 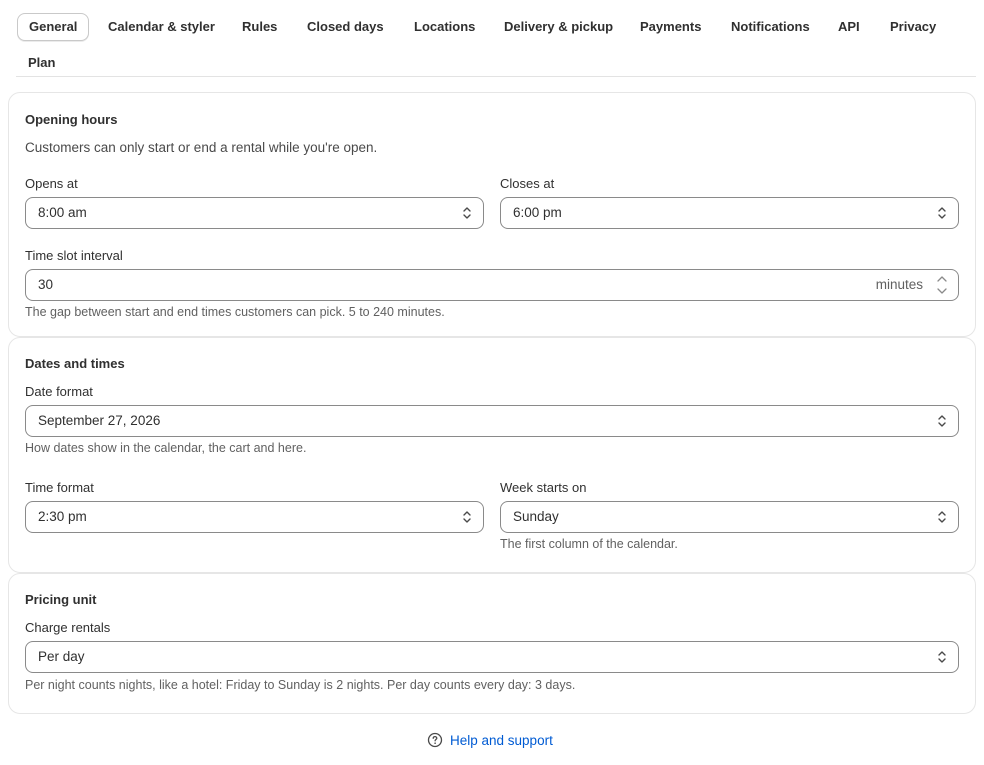 I want to click on tab-rules: Rules, so click(x=259, y=27).